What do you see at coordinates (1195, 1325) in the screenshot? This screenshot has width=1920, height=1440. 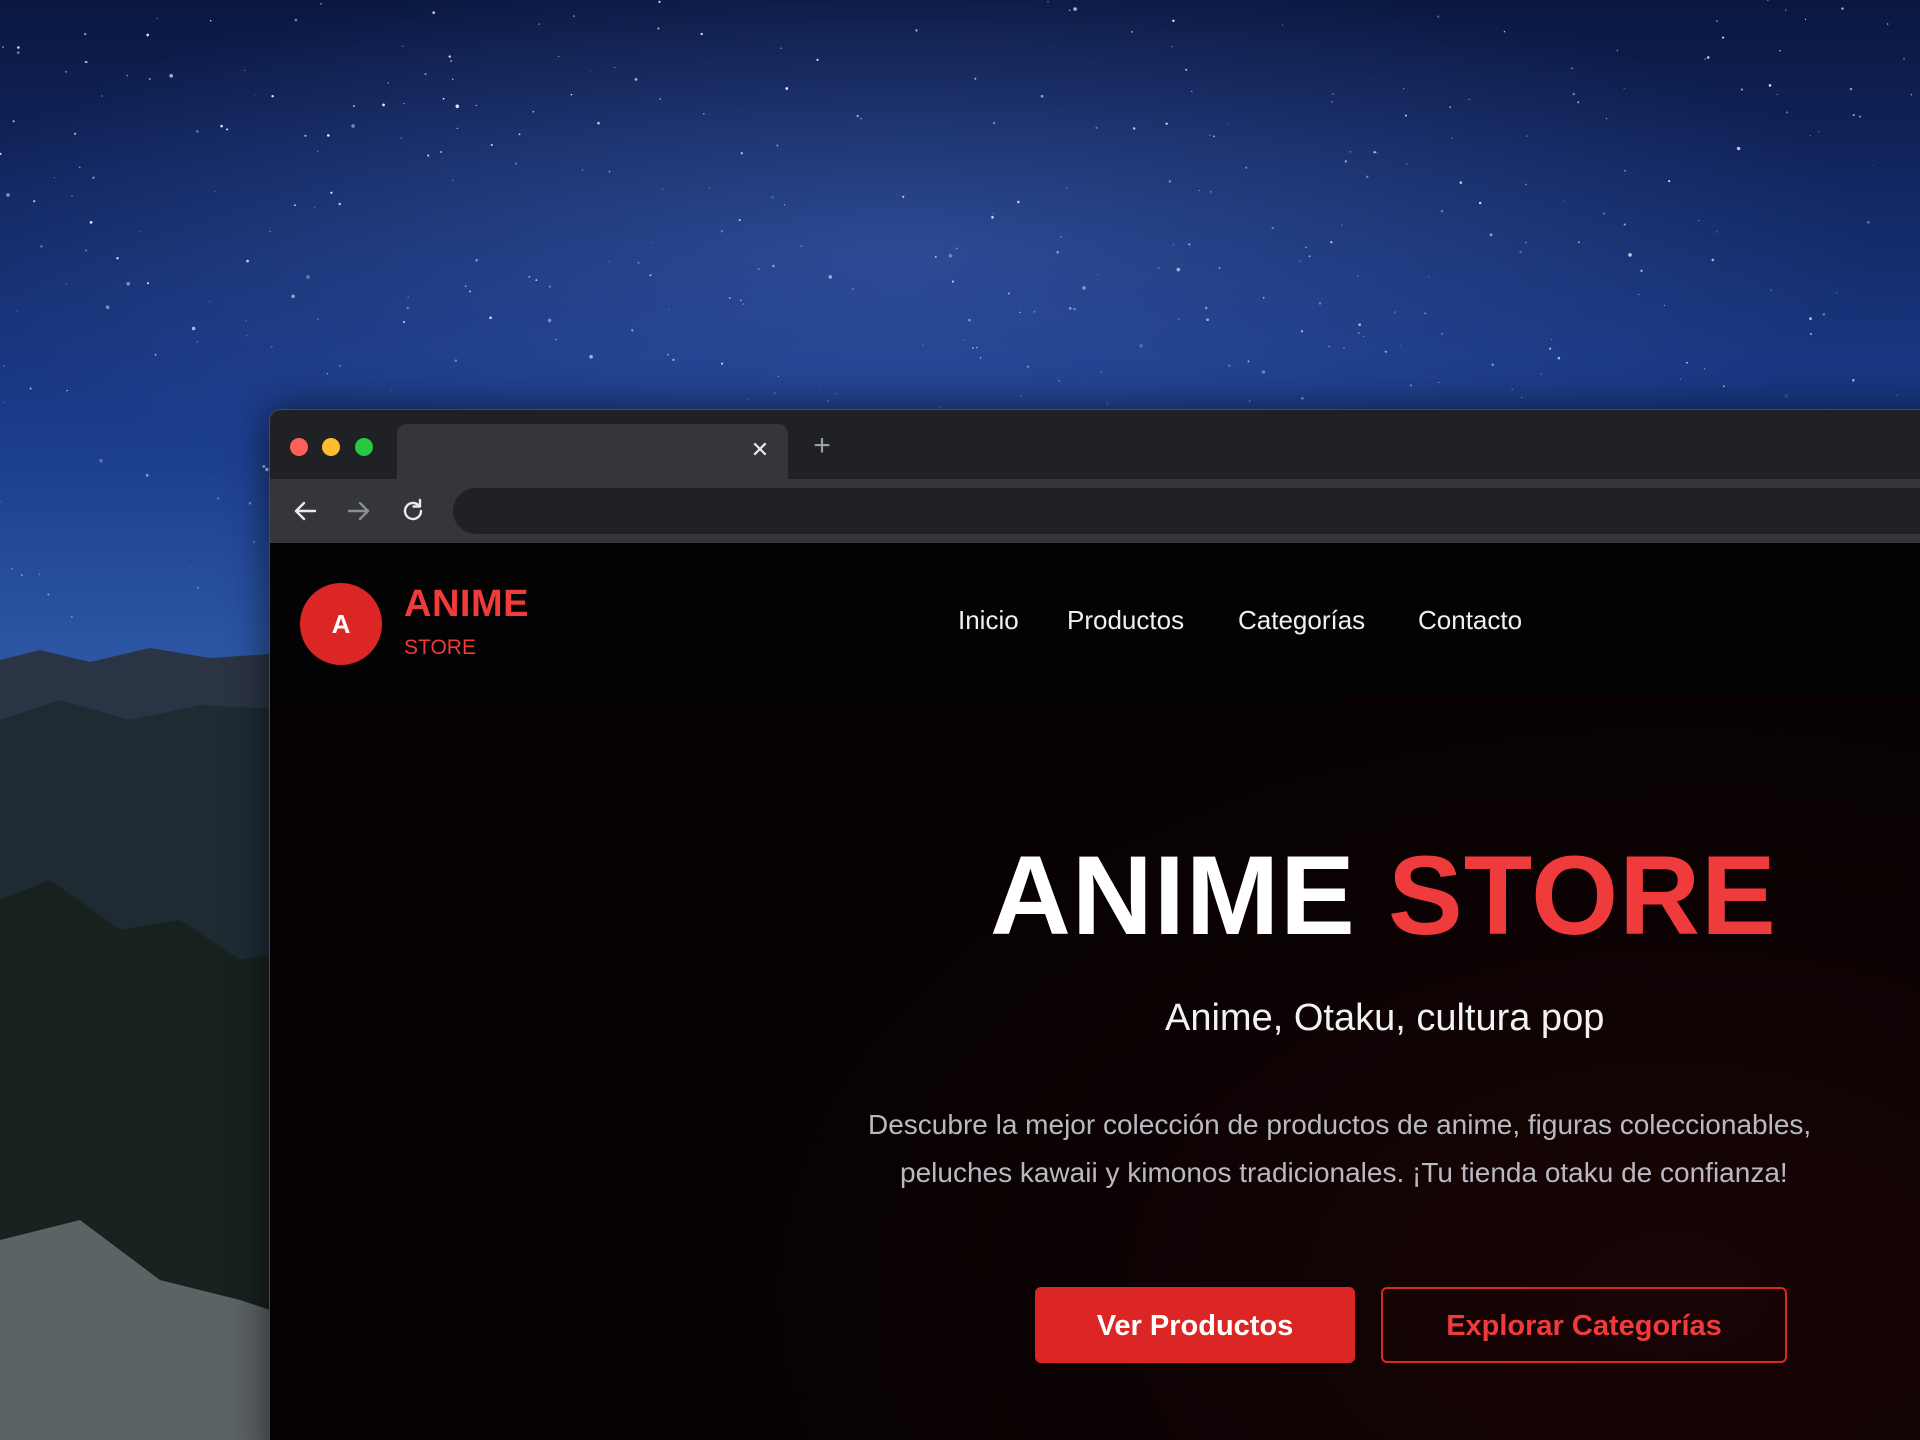 I see `ver-productos-button: Ver Productos` at bounding box center [1195, 1325].